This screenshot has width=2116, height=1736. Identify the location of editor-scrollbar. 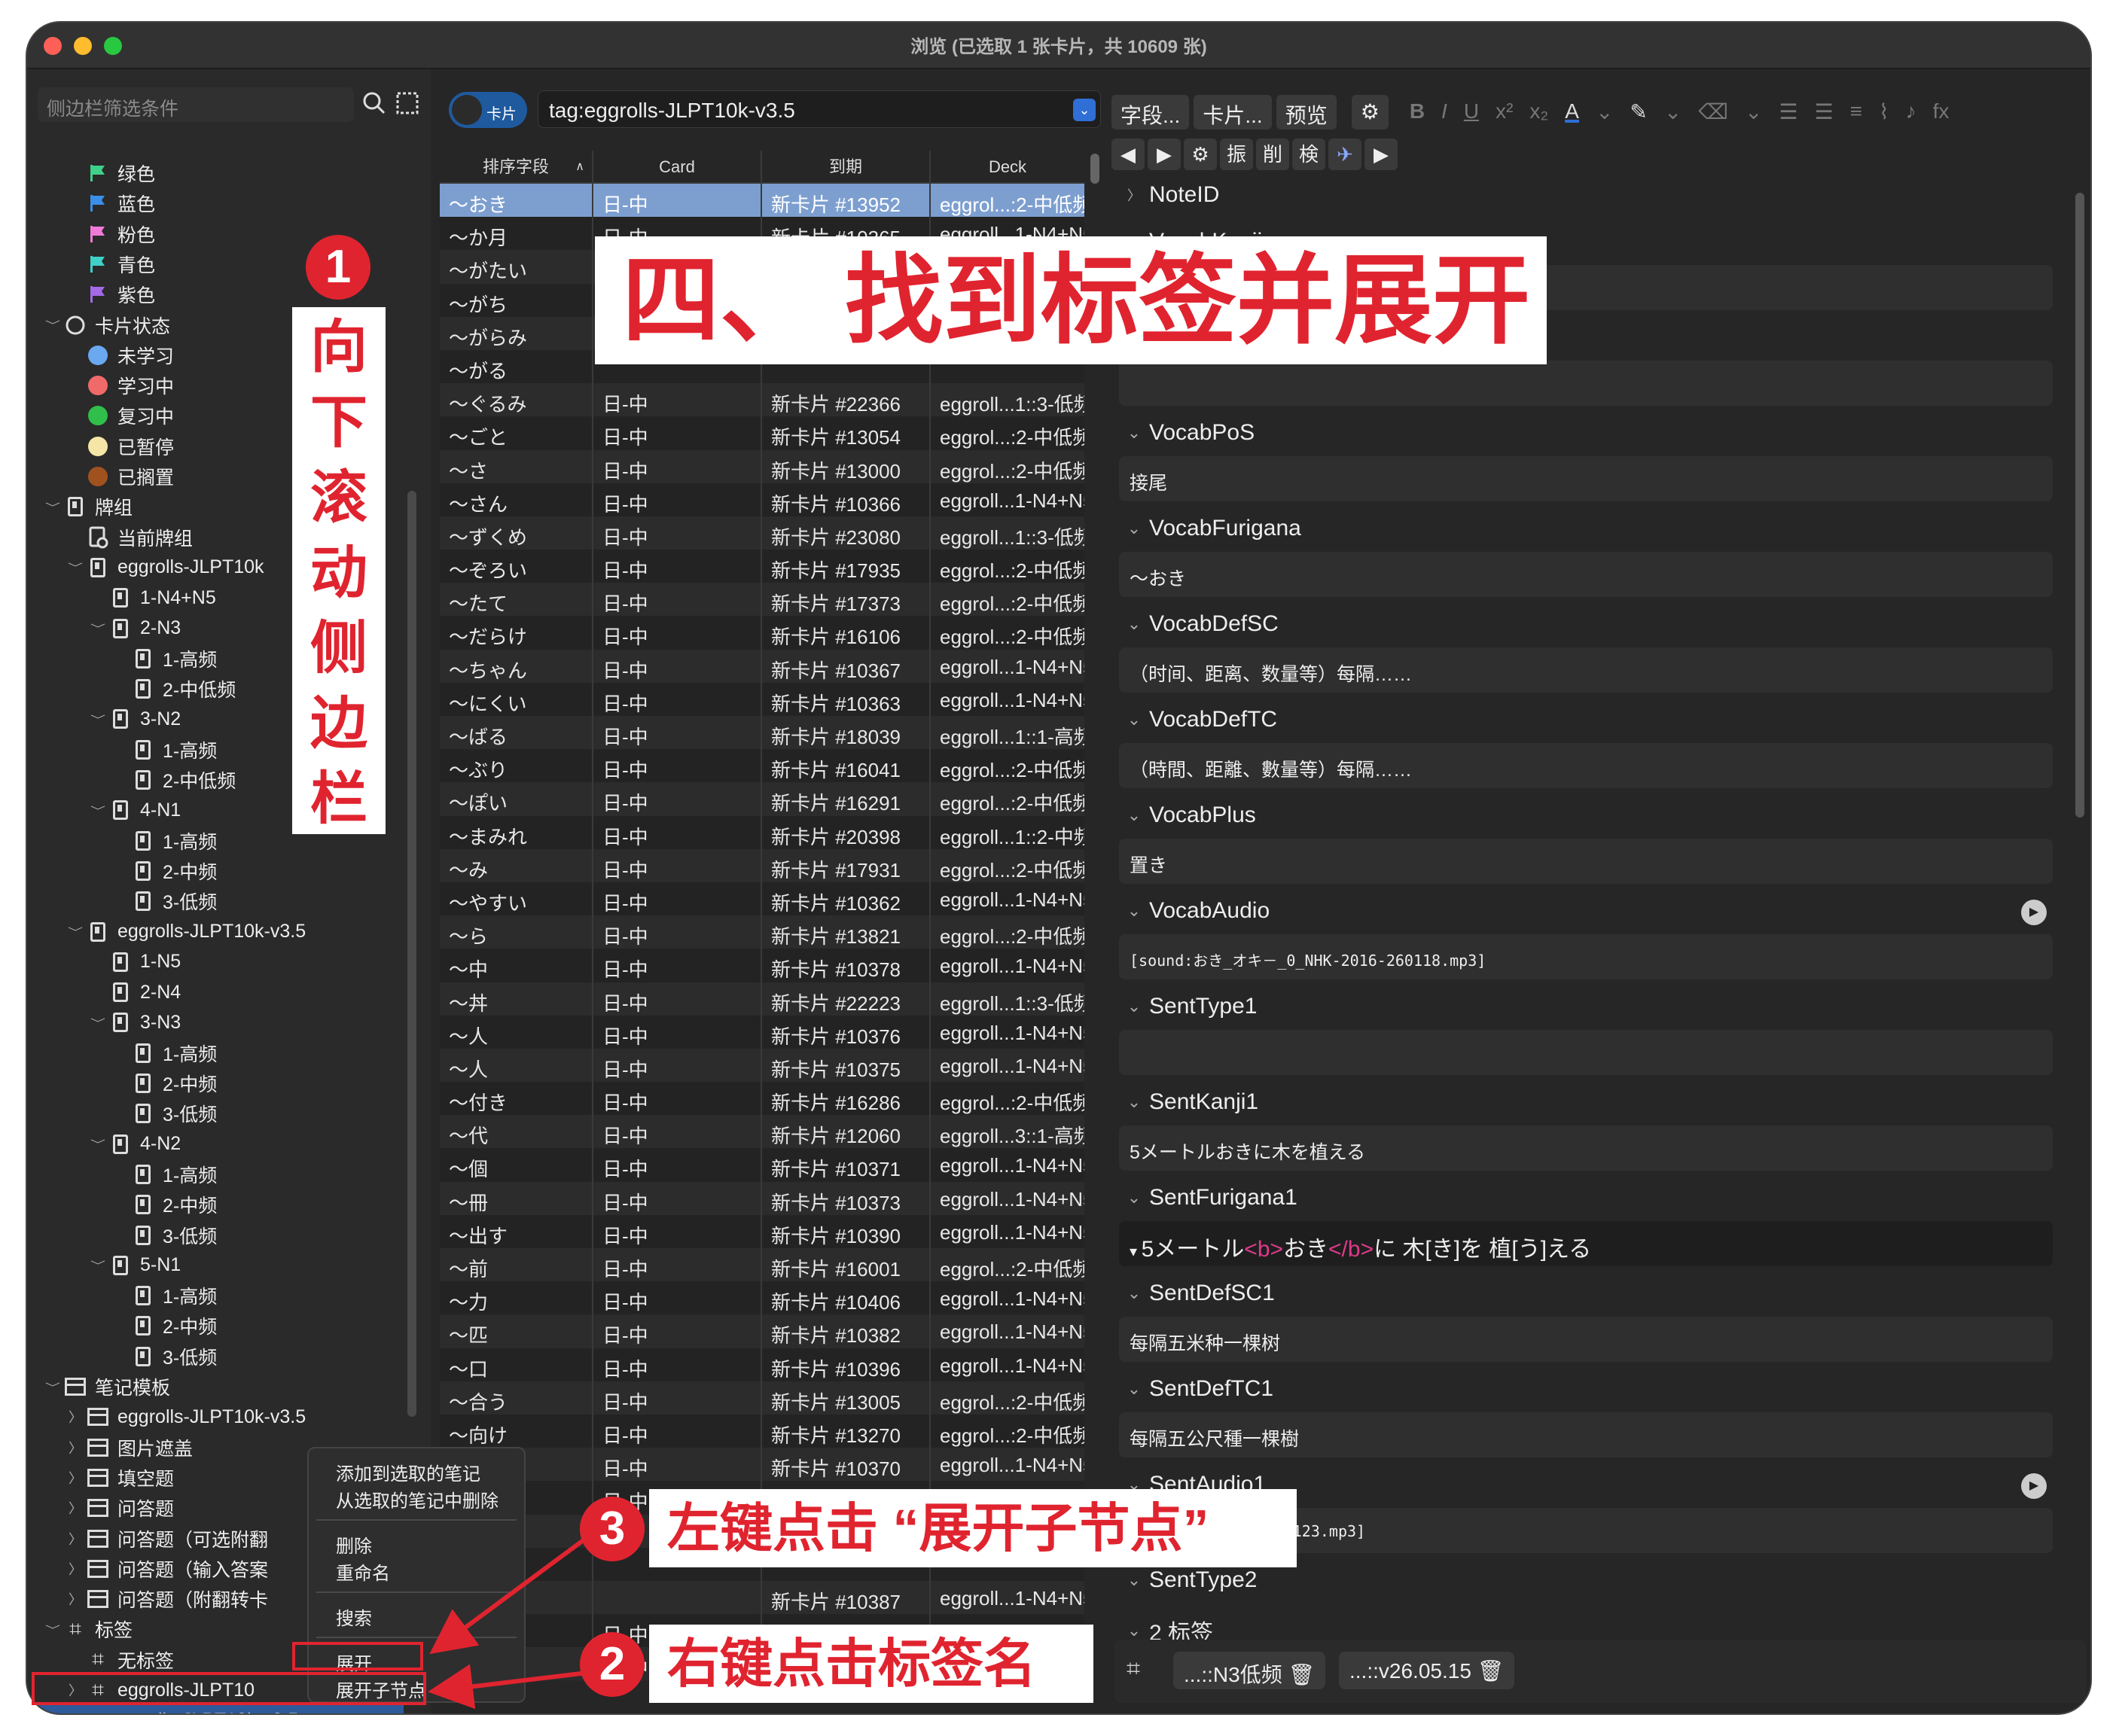
(2079, 505).